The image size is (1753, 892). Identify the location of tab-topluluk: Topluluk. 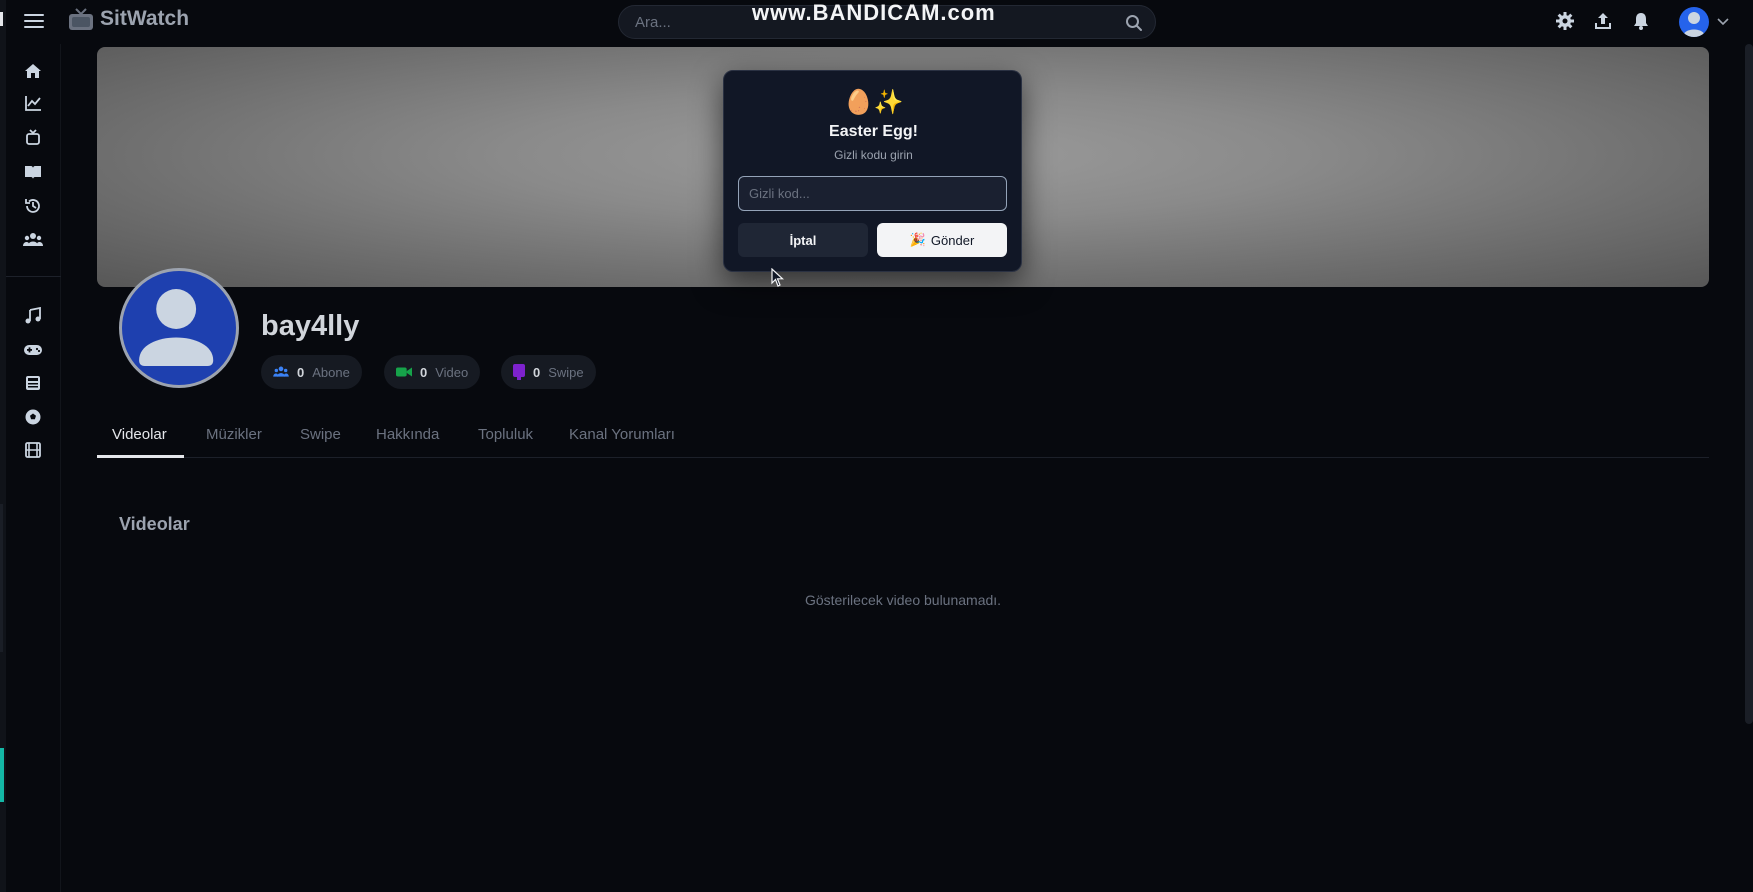
(505, 434).